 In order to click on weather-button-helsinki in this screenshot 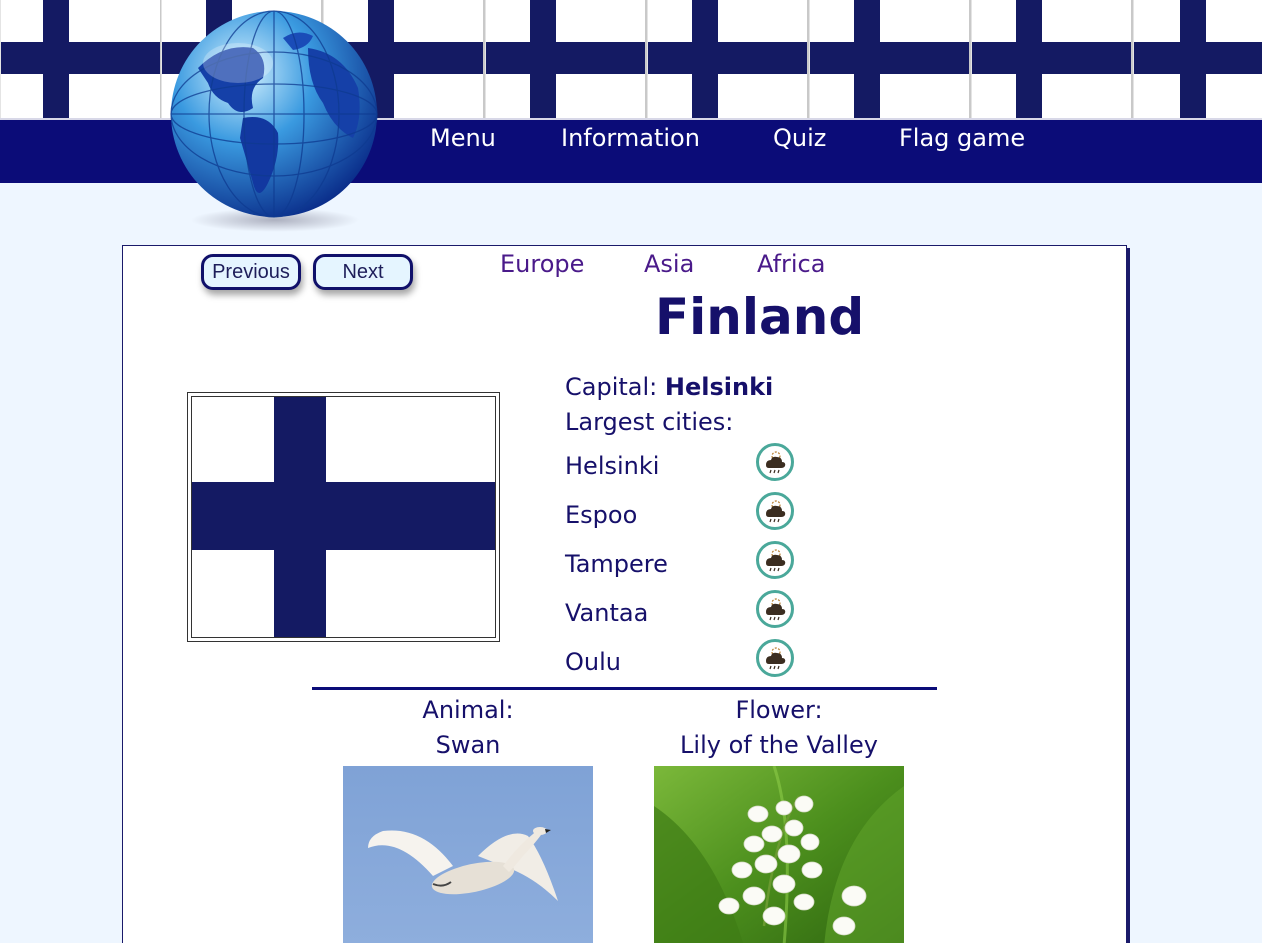, I will do `click(775, 462)`.